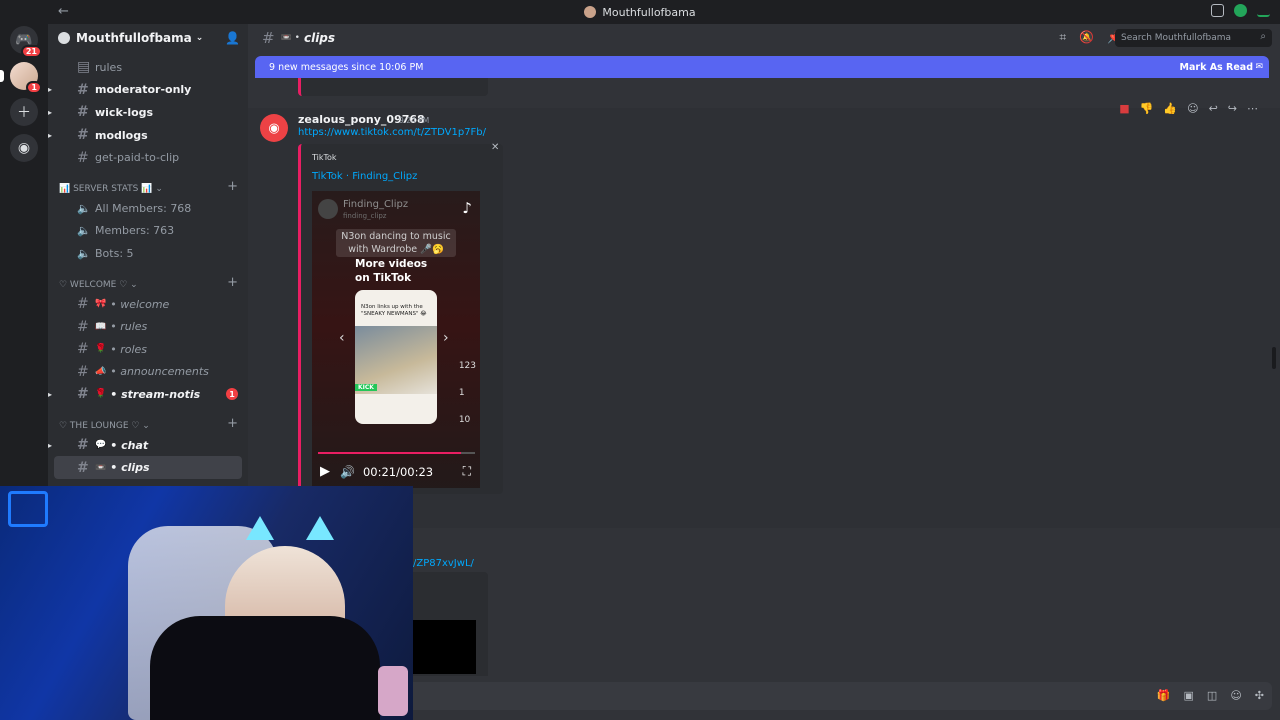 The height and width of the screenshot is (720, 1280). Describe the element at coordinates (114, 253) in the screenshot. I see `stat-label: Bots: 5` at that location.